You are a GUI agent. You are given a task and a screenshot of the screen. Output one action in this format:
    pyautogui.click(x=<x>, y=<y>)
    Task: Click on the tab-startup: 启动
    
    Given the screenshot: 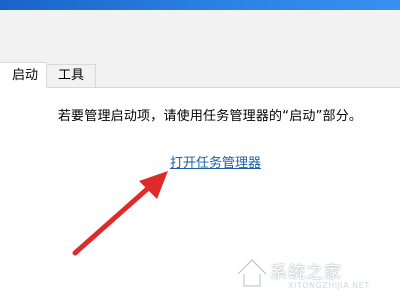 What is the action you would take?
    pyautogui.click(x=23, y=75)
    